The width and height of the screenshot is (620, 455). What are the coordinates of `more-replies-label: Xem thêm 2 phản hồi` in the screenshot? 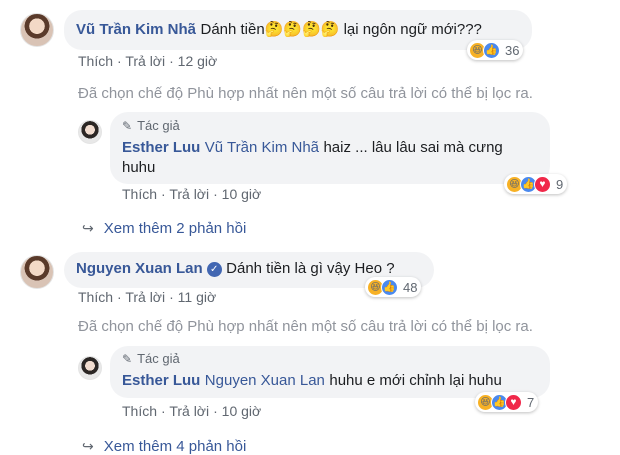 It's located at (175, 228).